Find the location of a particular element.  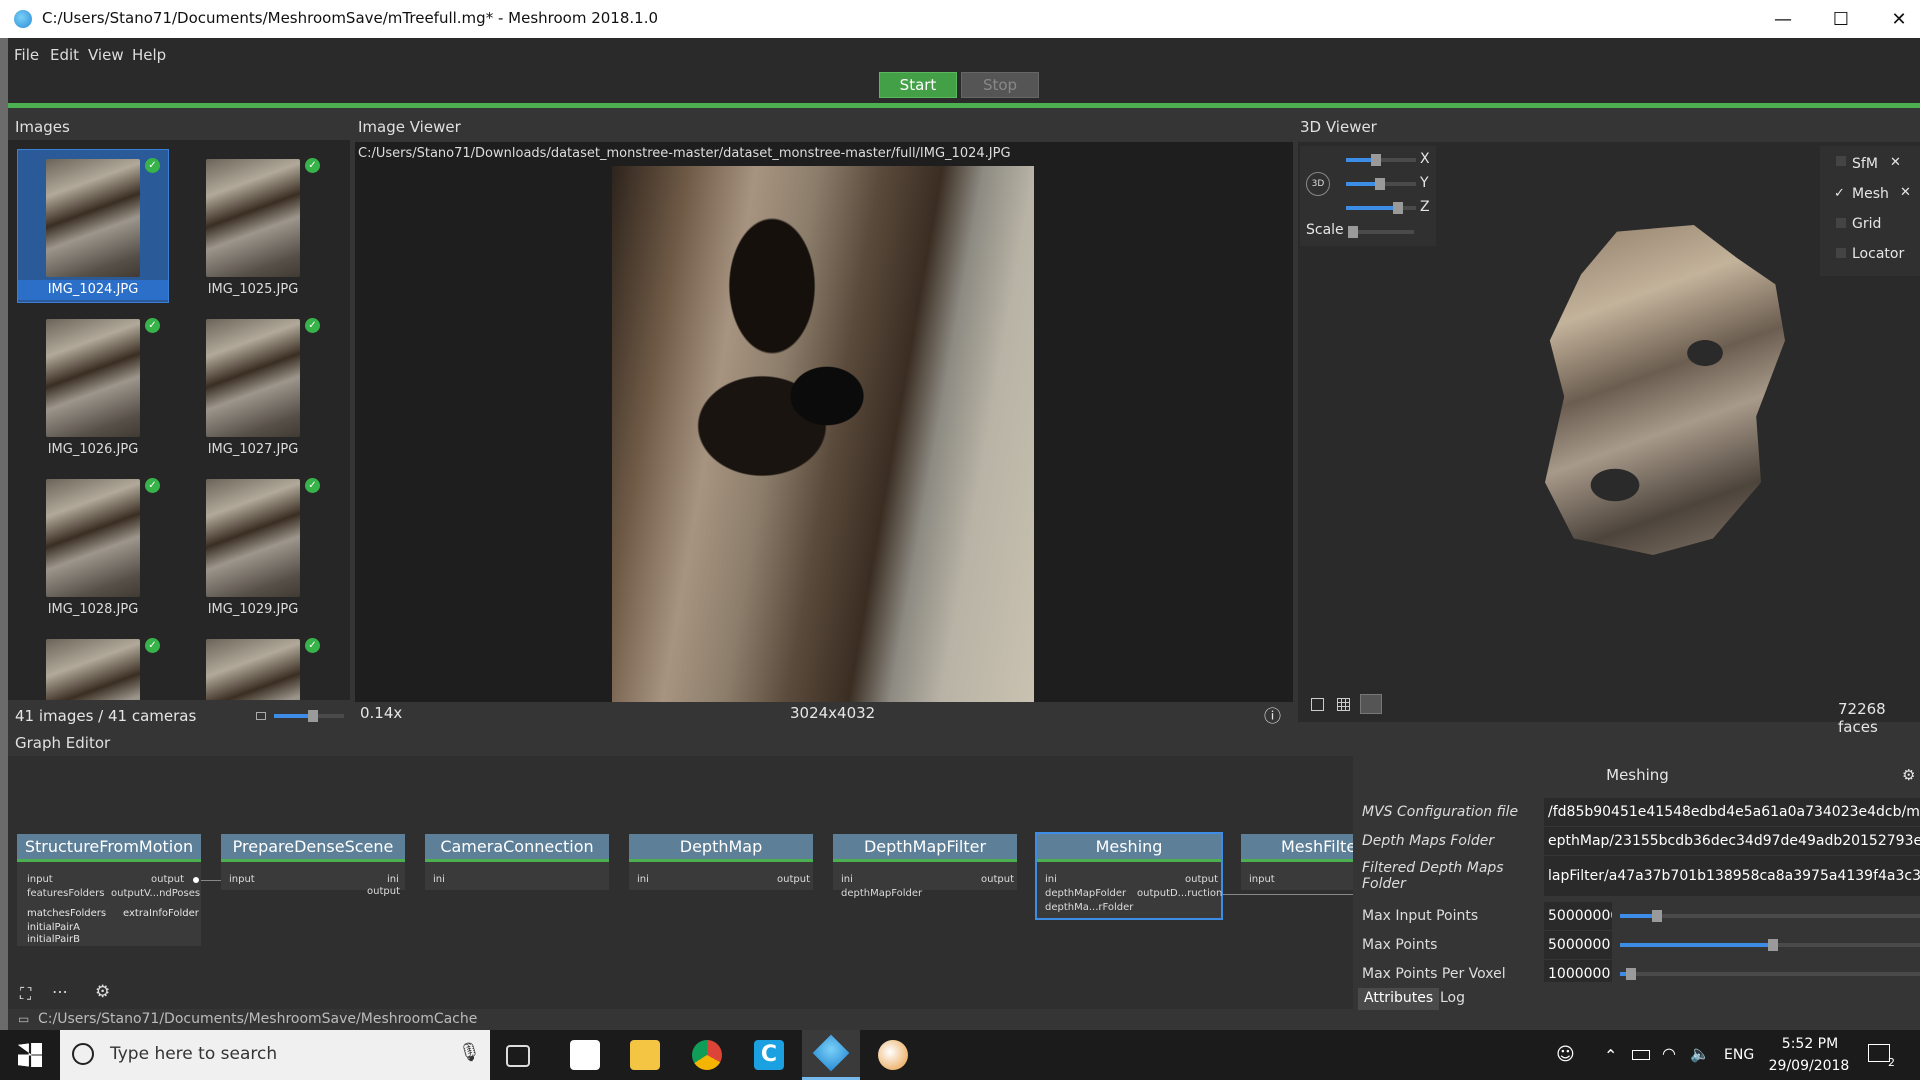

stop-button: Stop is located at coordinates (1000, 85).